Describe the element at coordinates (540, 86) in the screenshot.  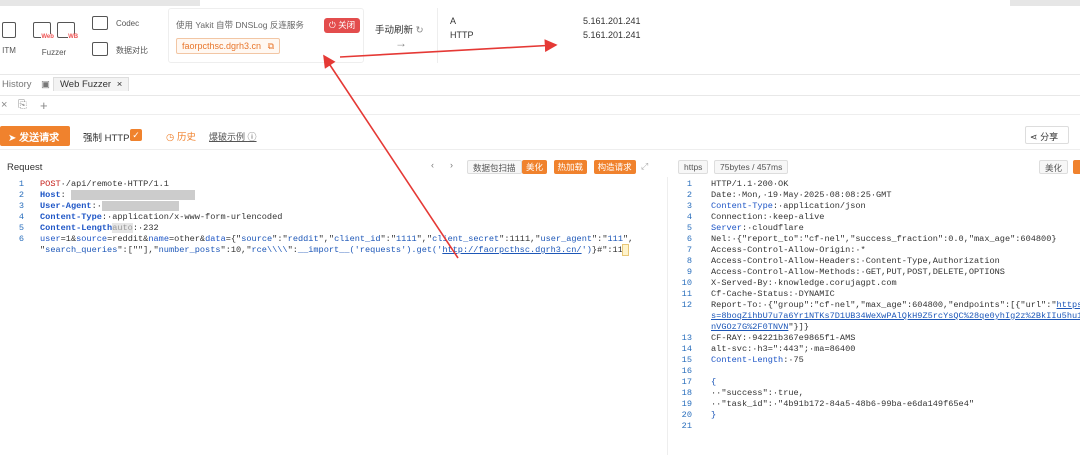
I see `page-tabs: History ▣ Web Fuzzer ×` at that location.